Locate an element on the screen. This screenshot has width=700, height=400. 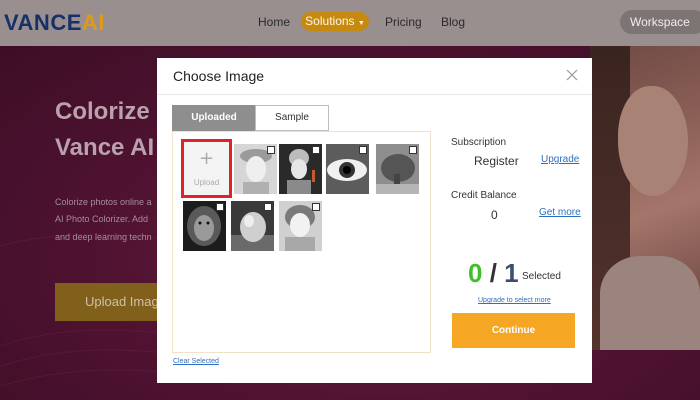
modal-title: Choose Image is located at coordinates (219, 76).